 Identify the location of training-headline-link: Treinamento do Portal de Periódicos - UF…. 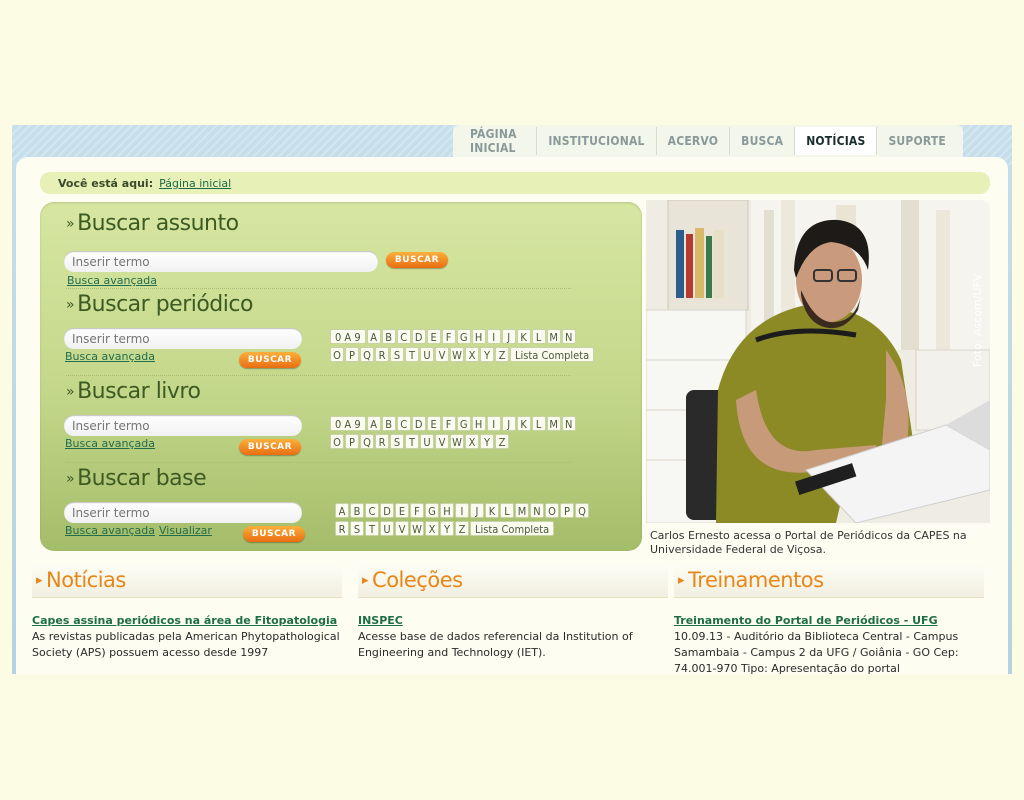
(806, 620).